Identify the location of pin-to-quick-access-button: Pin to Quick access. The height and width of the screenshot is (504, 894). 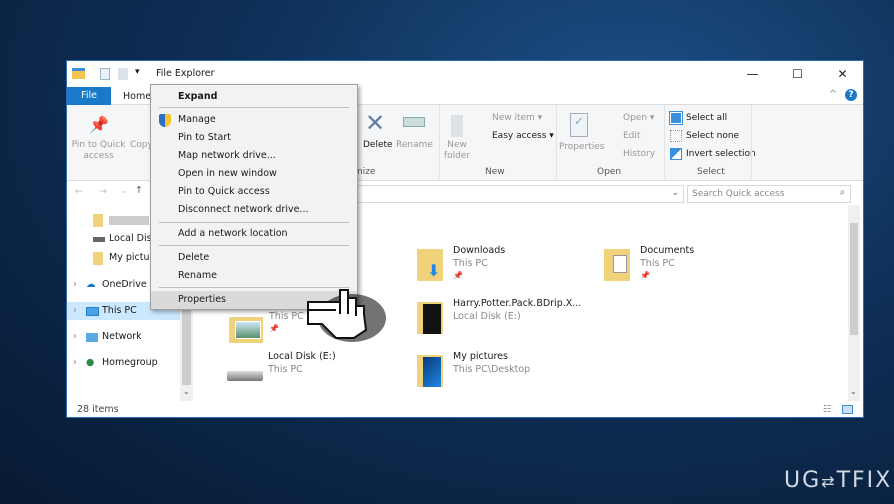
(98, 151).